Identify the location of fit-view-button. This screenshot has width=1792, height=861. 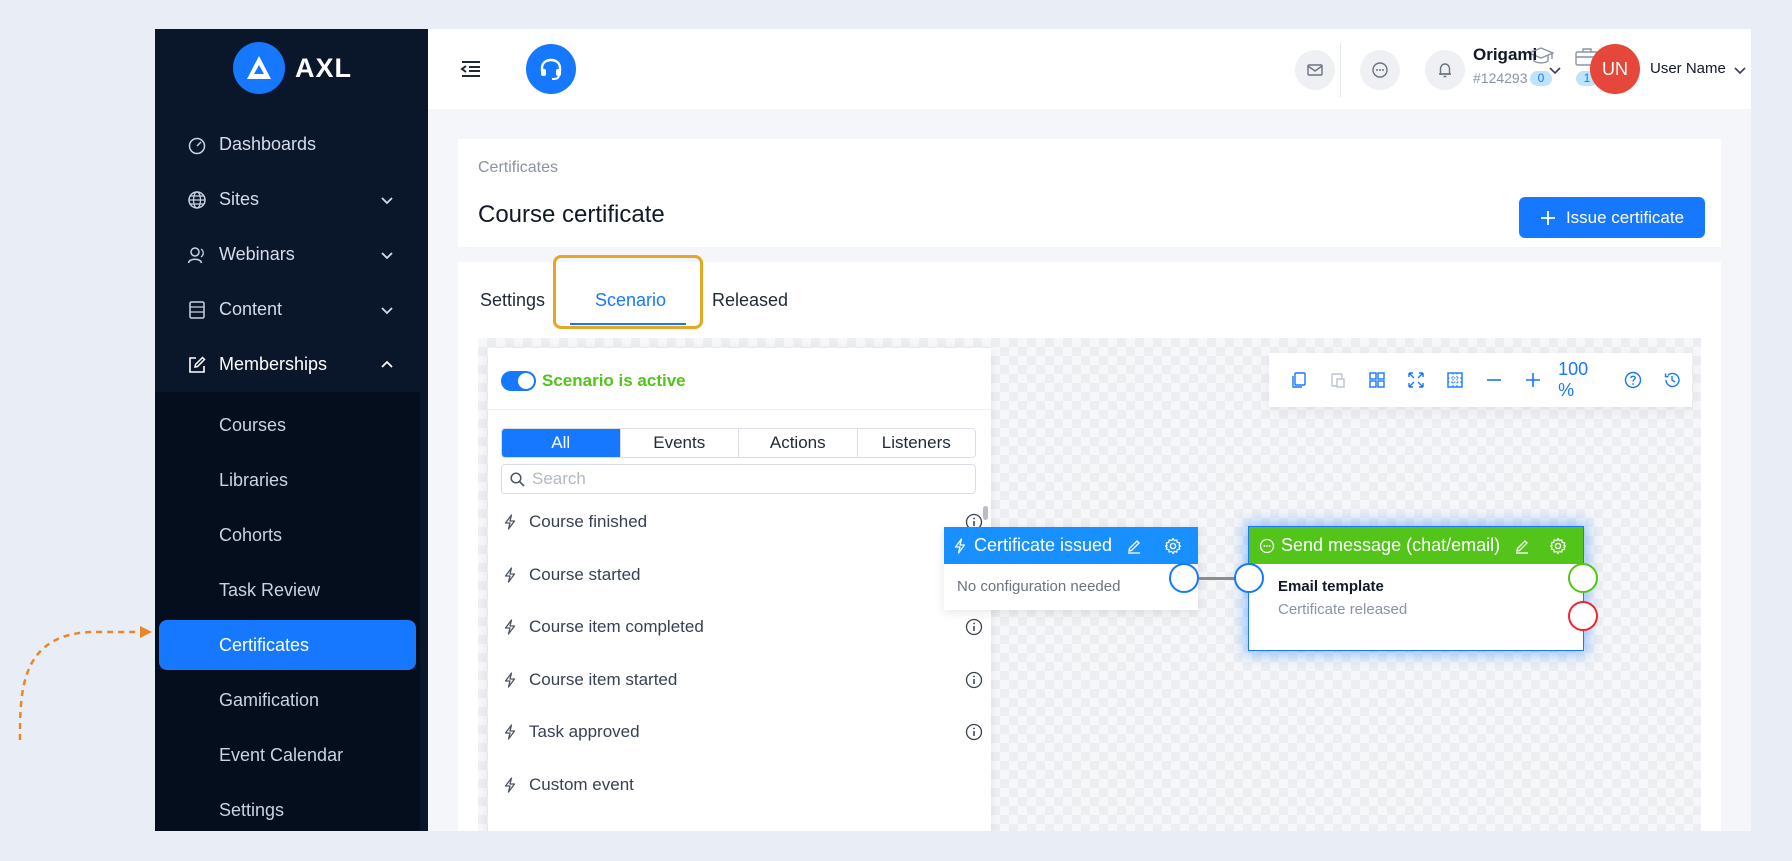
(1415, 380).